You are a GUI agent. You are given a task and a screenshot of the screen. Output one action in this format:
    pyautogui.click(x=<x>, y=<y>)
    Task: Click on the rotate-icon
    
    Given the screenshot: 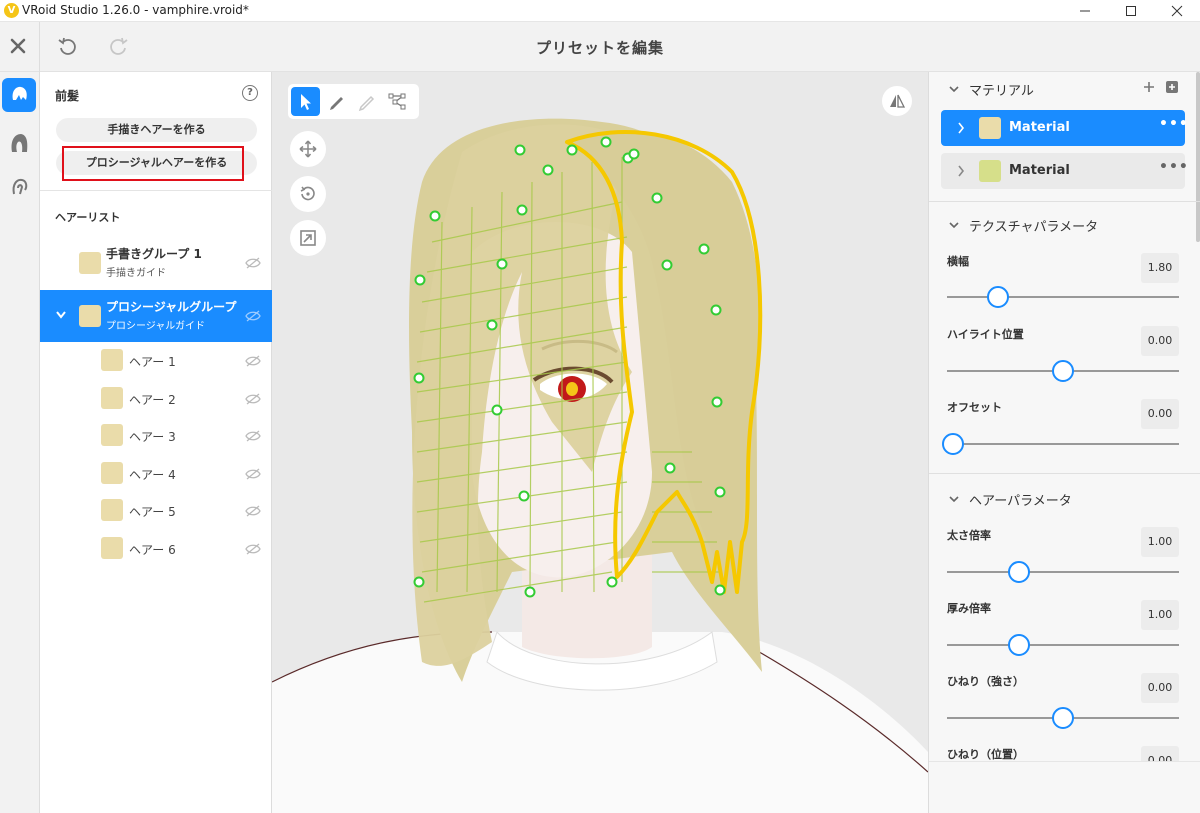 What is the action you would take?
    pyautogui.click(x=307, y=193)
    